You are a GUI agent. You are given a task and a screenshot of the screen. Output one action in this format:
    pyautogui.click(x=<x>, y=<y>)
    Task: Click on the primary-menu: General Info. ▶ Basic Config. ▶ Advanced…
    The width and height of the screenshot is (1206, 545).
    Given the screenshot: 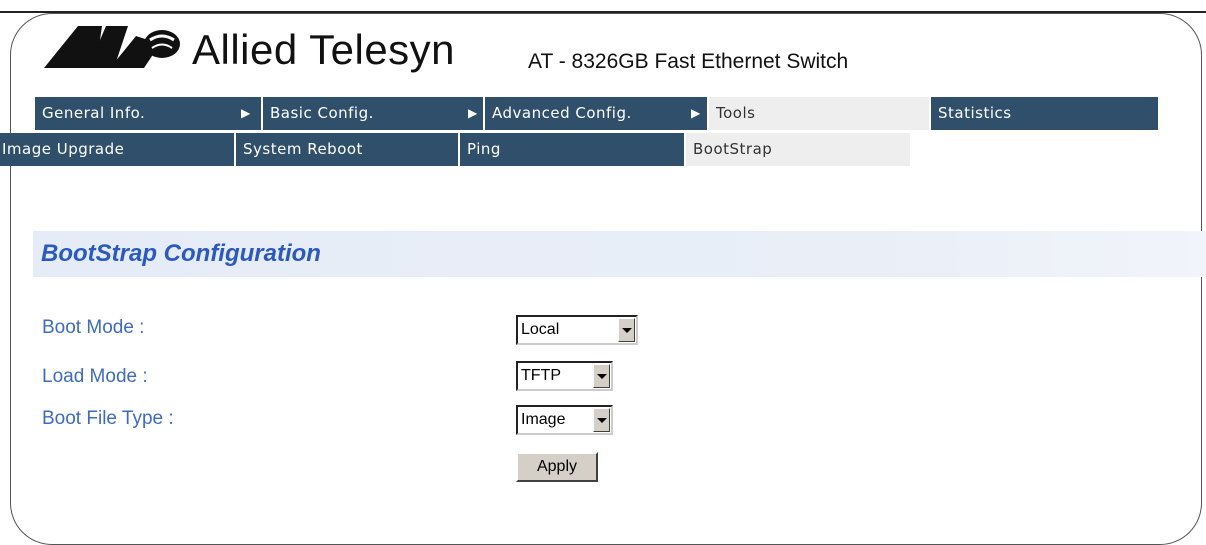 What is the action you would take?
    pyautogui.click(x=603, y=113)
    